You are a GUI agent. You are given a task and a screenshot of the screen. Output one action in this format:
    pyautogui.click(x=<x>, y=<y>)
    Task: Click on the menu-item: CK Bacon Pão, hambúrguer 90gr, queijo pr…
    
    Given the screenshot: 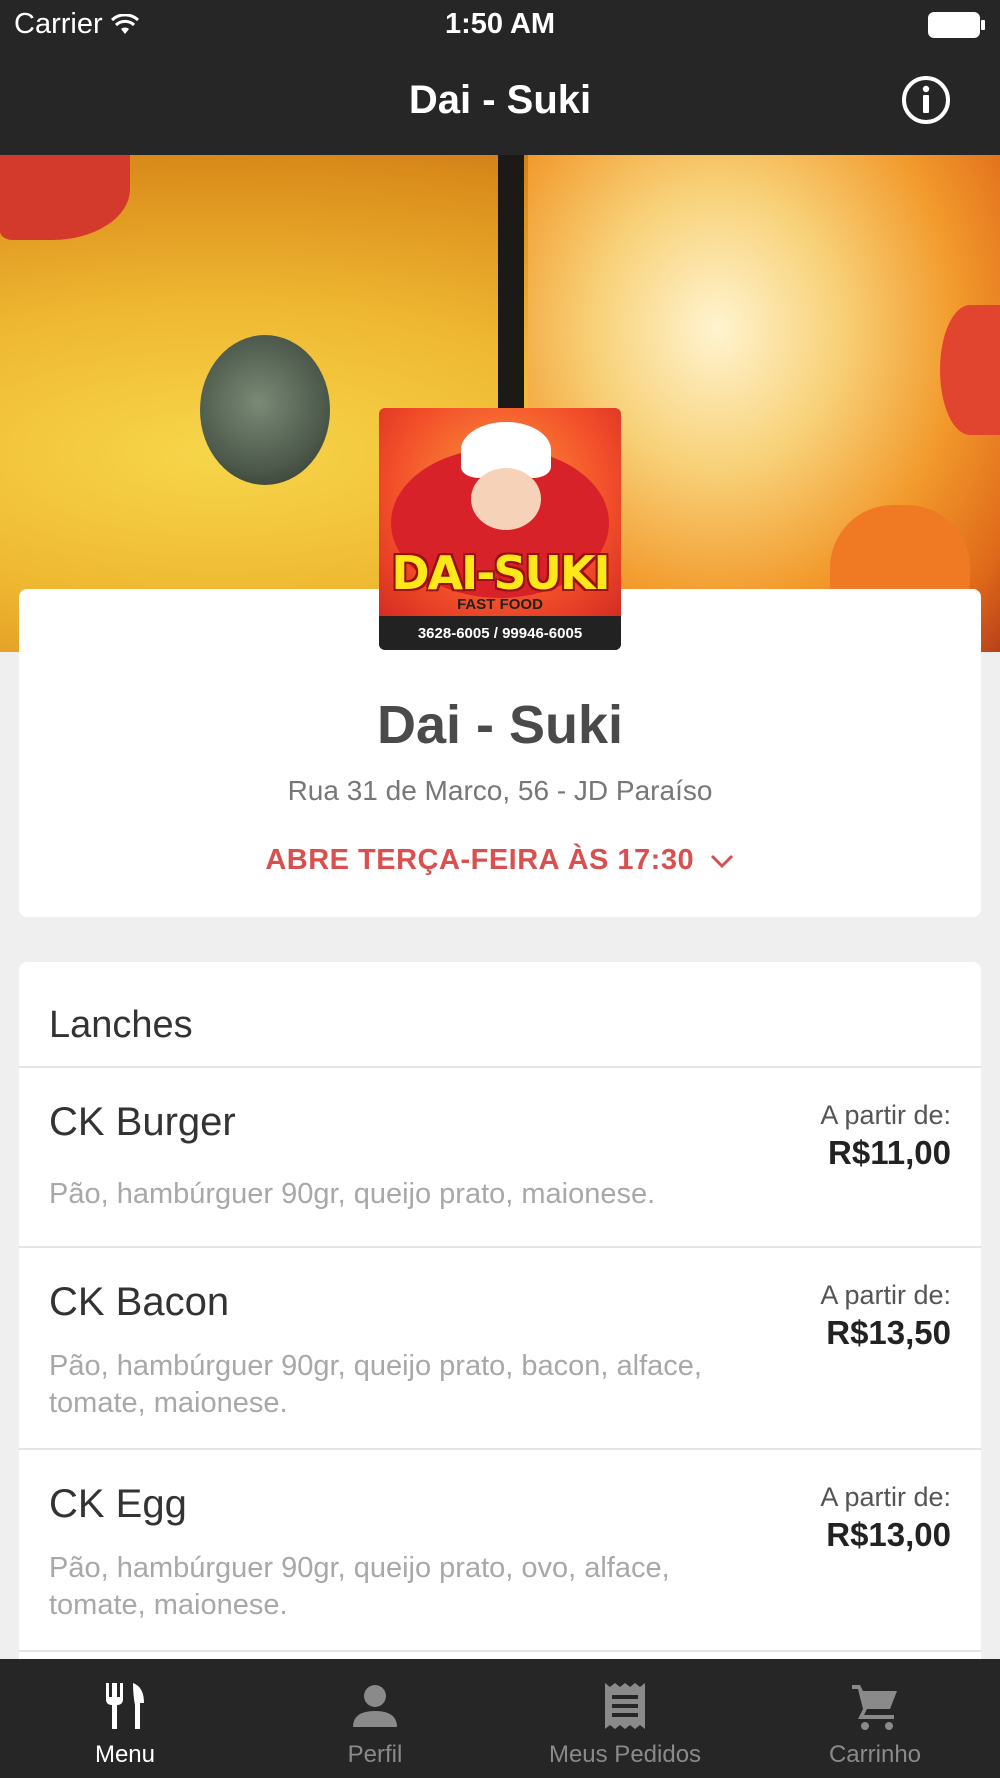 What is the action you would take?
    pyautogui.click(x=500, y=1348)
    